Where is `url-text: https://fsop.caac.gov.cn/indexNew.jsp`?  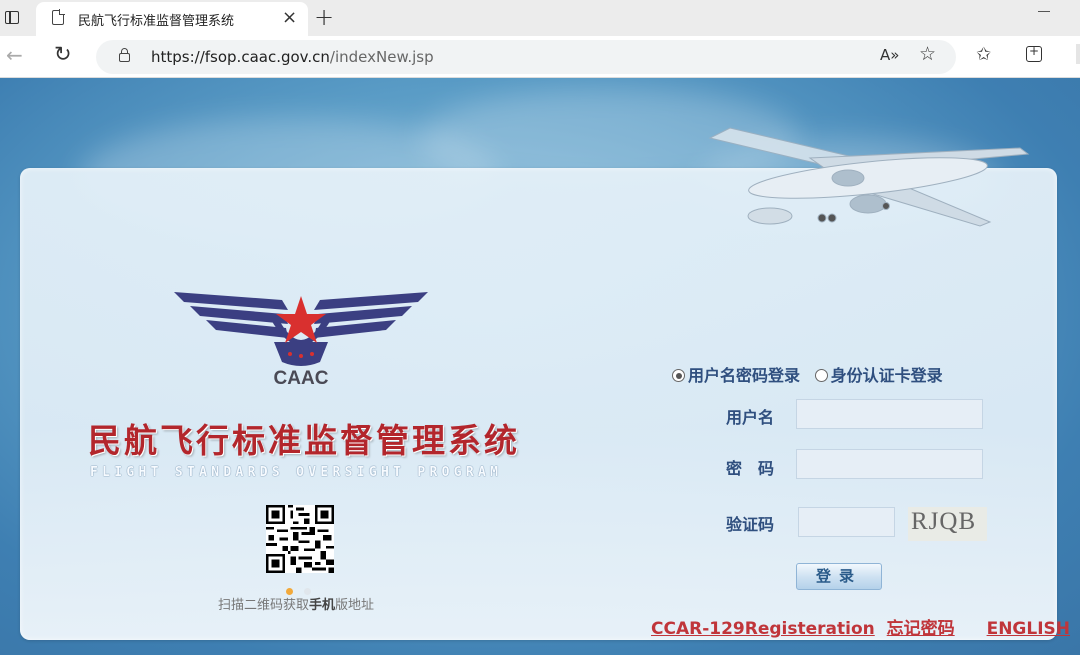 url-text: https://fsop.caac.gov.cn/indexNew.jsp is located at coordinates (292, 57).